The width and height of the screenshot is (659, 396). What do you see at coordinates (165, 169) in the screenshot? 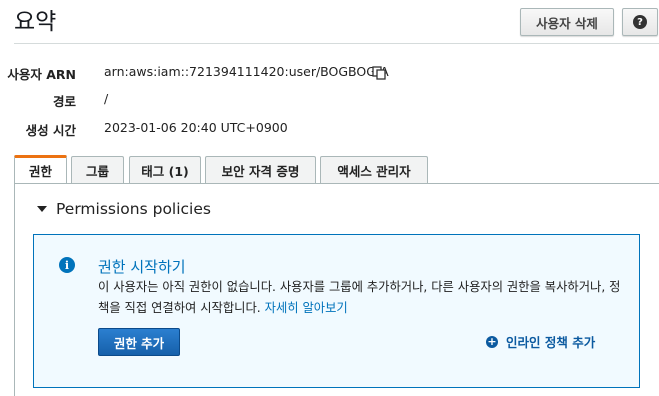
I see `tab-tags: 태그 (1)` at bounding box center [165, 169].